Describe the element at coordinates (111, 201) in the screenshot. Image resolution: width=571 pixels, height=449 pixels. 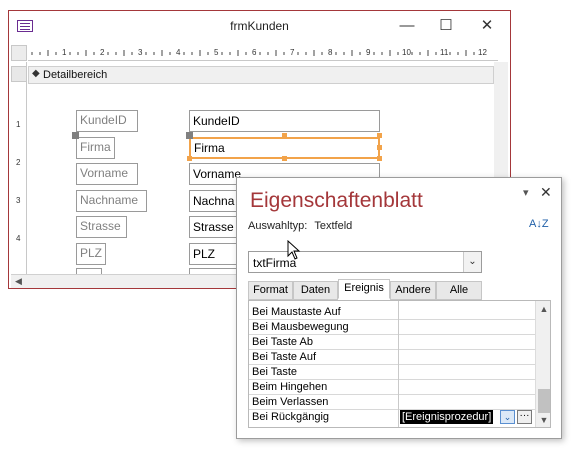
I see `label-nachname: Nachname` at that location.